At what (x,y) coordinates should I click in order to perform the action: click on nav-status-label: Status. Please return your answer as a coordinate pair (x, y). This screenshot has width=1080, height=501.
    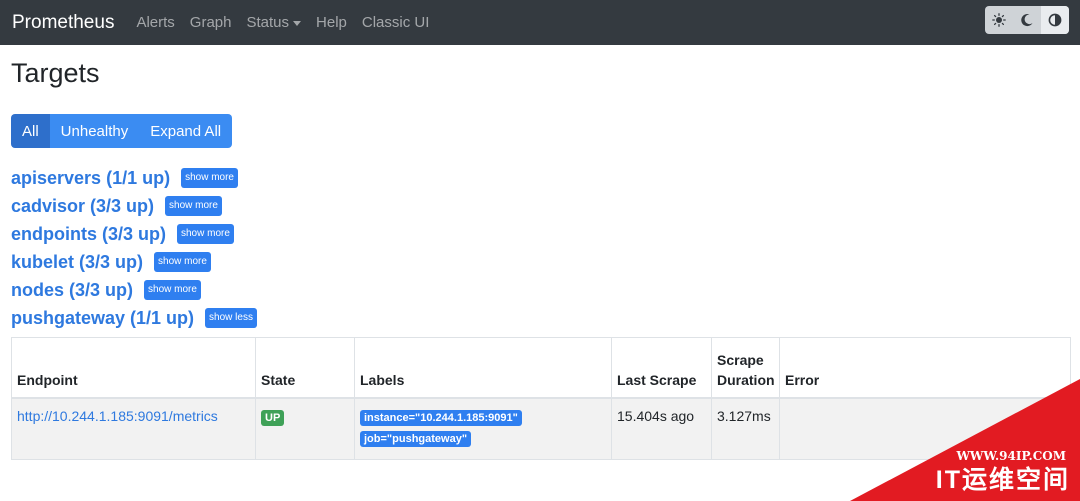
    Looking at the image, I should click on (268, 22).